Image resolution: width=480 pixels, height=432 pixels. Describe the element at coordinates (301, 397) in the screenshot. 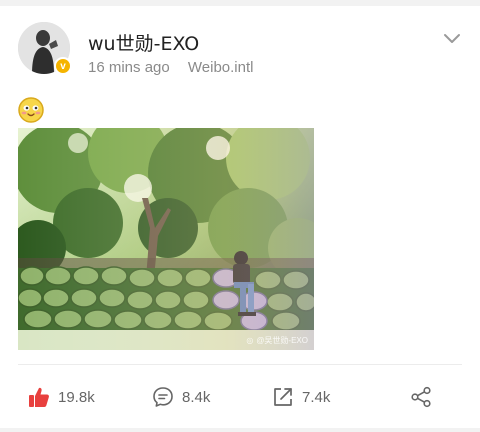

I see `repost-button: 7.4k` at that location.